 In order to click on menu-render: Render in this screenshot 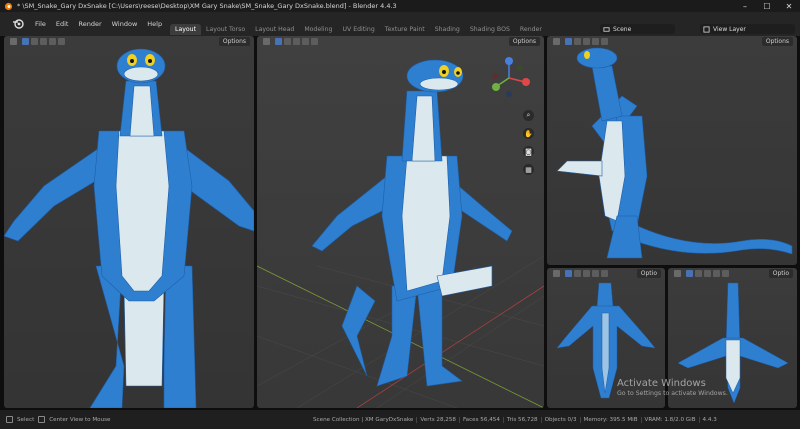, I will do `click(89, 24)`.